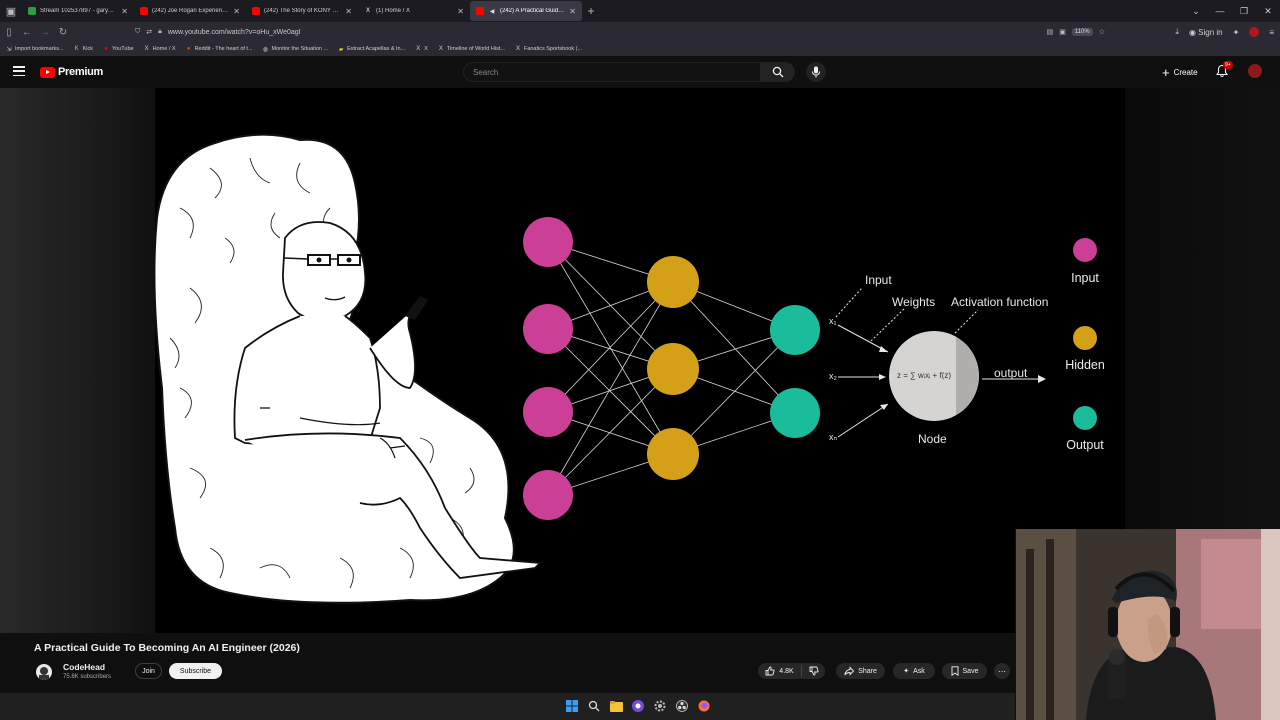 Image resolution: width=1280 pixels, height=720 pixels. I want to click on reload-icon: ↻, so click(63, 32).